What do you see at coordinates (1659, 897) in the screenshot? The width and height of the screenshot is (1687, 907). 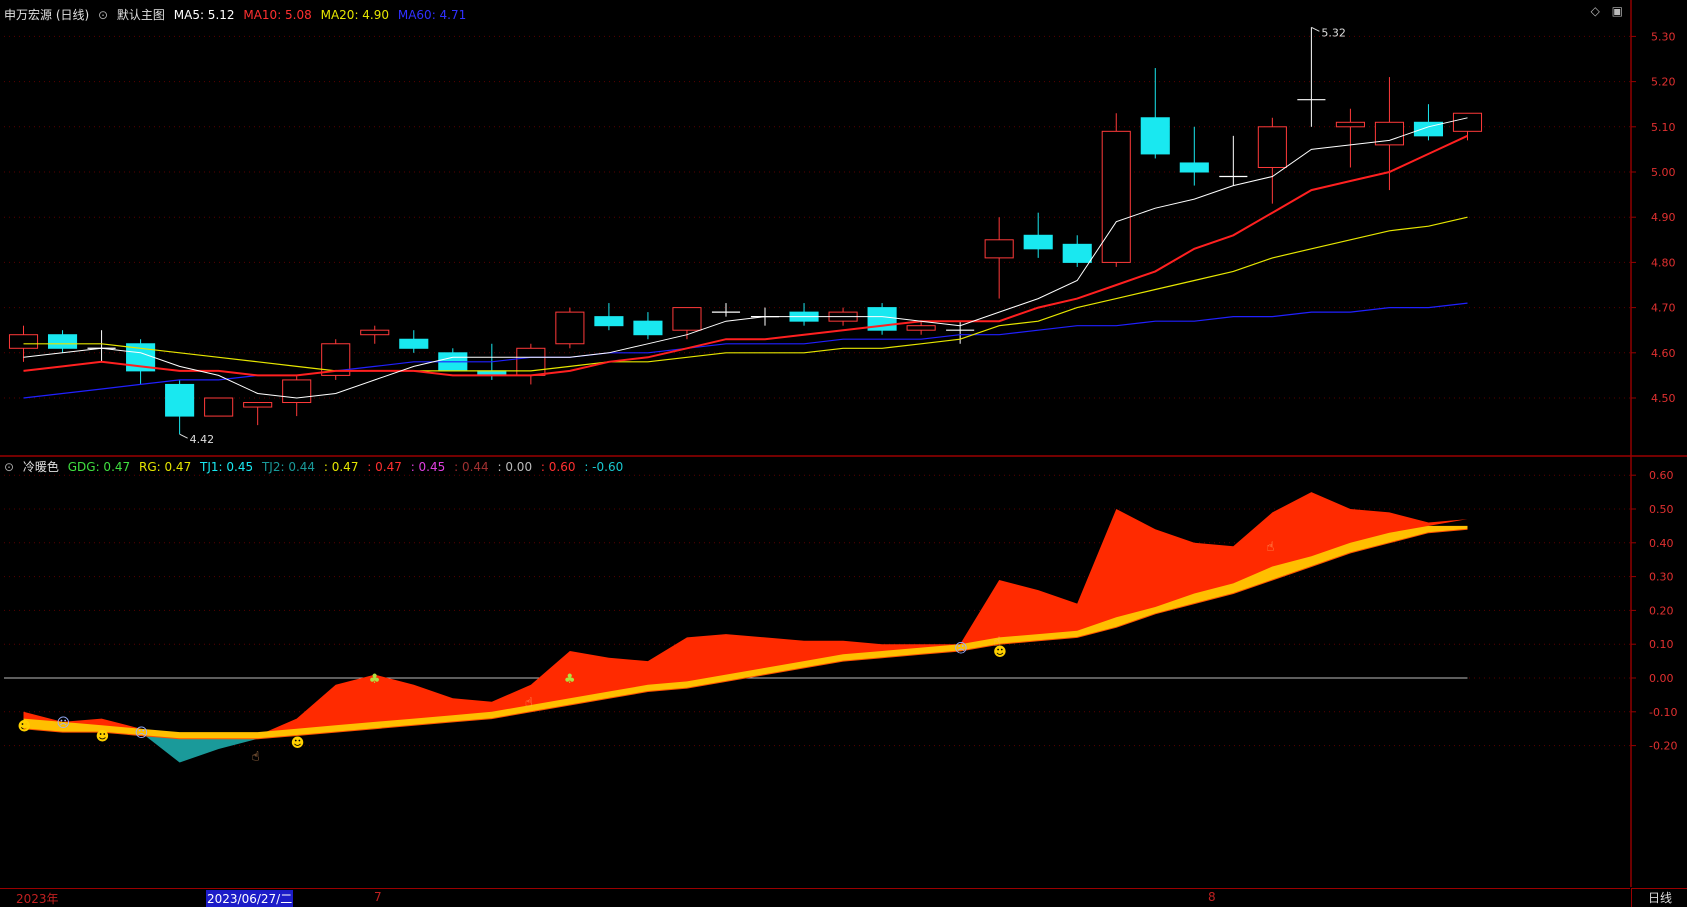 I see `period-selector: 日线` at bounding box center [1659, 897].